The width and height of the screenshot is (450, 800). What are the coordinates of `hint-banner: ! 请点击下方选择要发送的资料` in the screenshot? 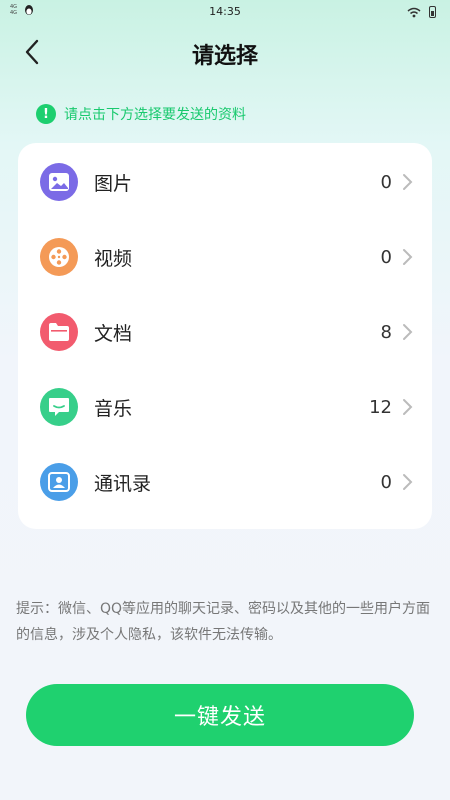 It's located at (141, 114).